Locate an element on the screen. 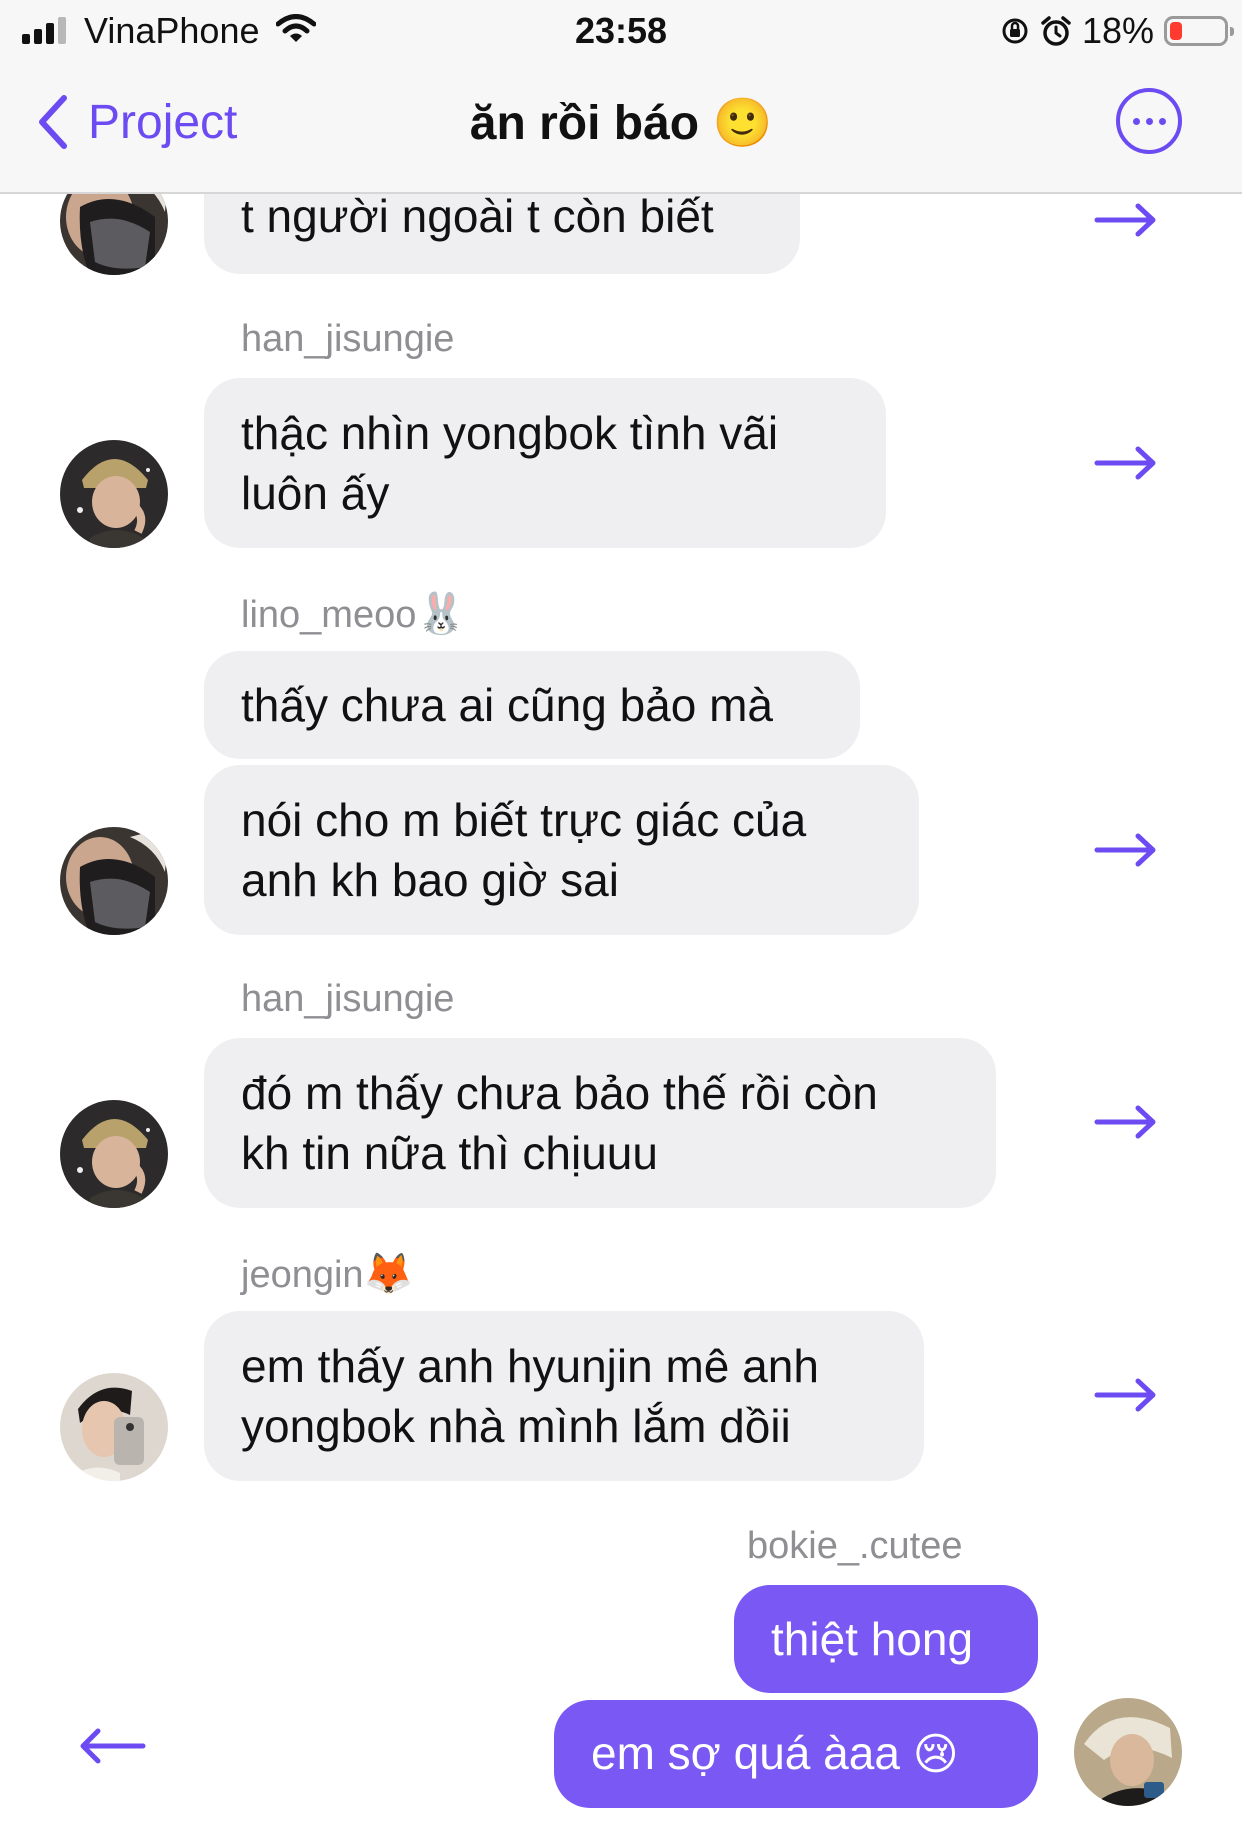 This screenshot has width=1242, height=1829. message-line: thiệt hong is located at coordinates (872, 1639).